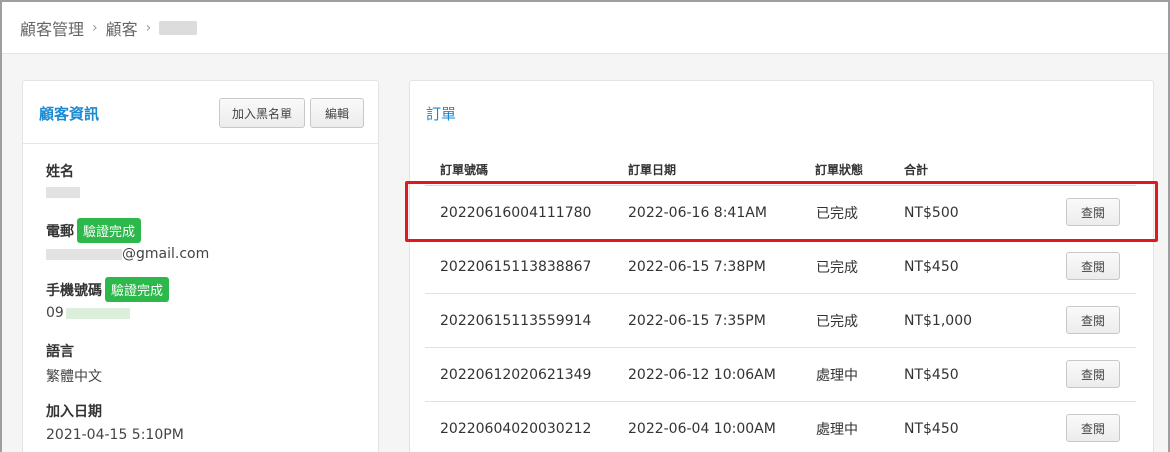  I want to click on order-date: 2022-06-12 10:06AM, so click(702, 375).